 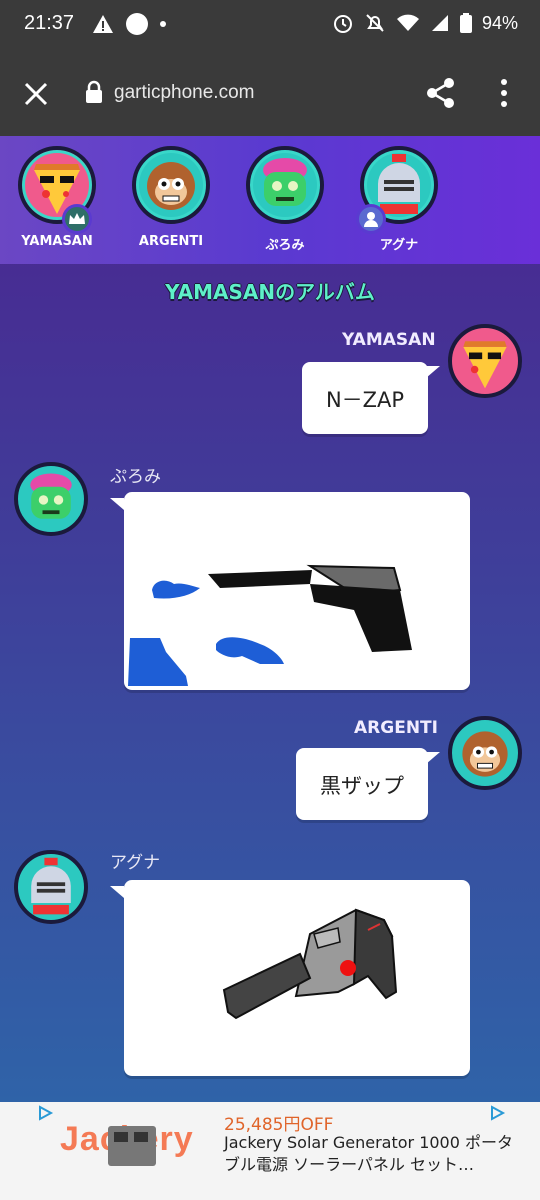 What do you see at coordinates (371, 219) in the screenshot?
I see `user-badge-icon` at bounding box center [371, 219].